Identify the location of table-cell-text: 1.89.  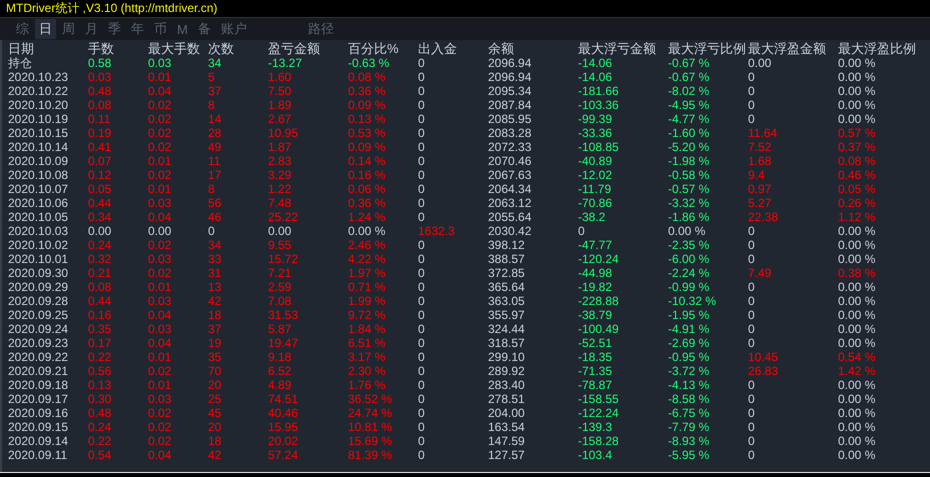
(280, 105).